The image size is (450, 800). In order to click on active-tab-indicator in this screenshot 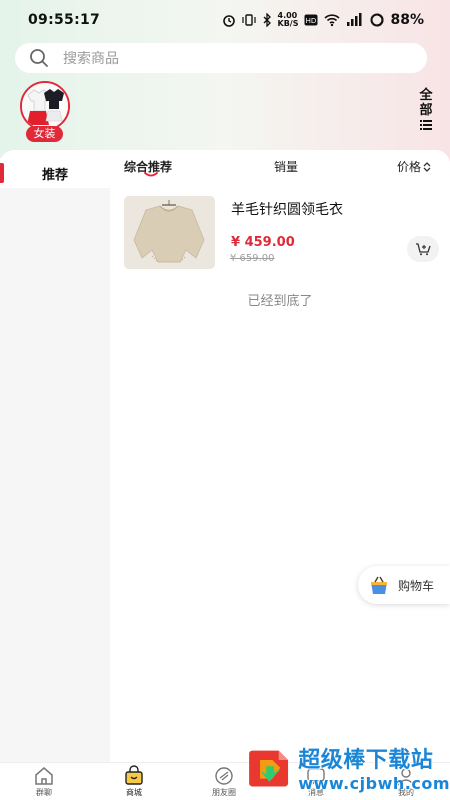, I will do `click(151, 174)`.